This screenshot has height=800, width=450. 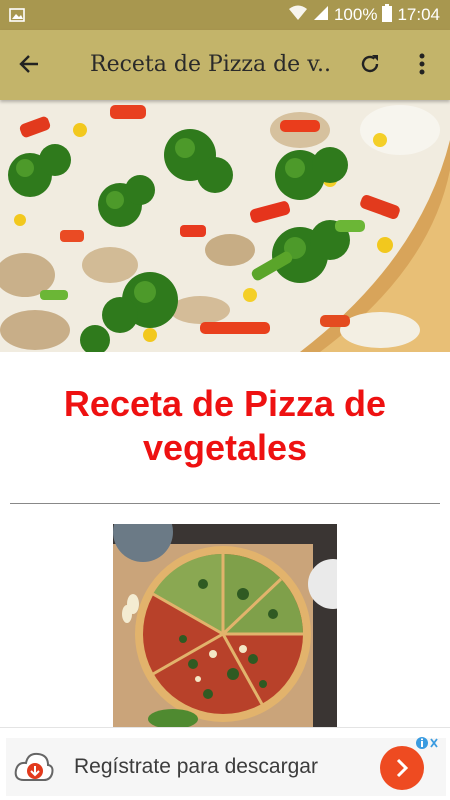 I want to click on refresh-icon, so click(x=370, y=66).